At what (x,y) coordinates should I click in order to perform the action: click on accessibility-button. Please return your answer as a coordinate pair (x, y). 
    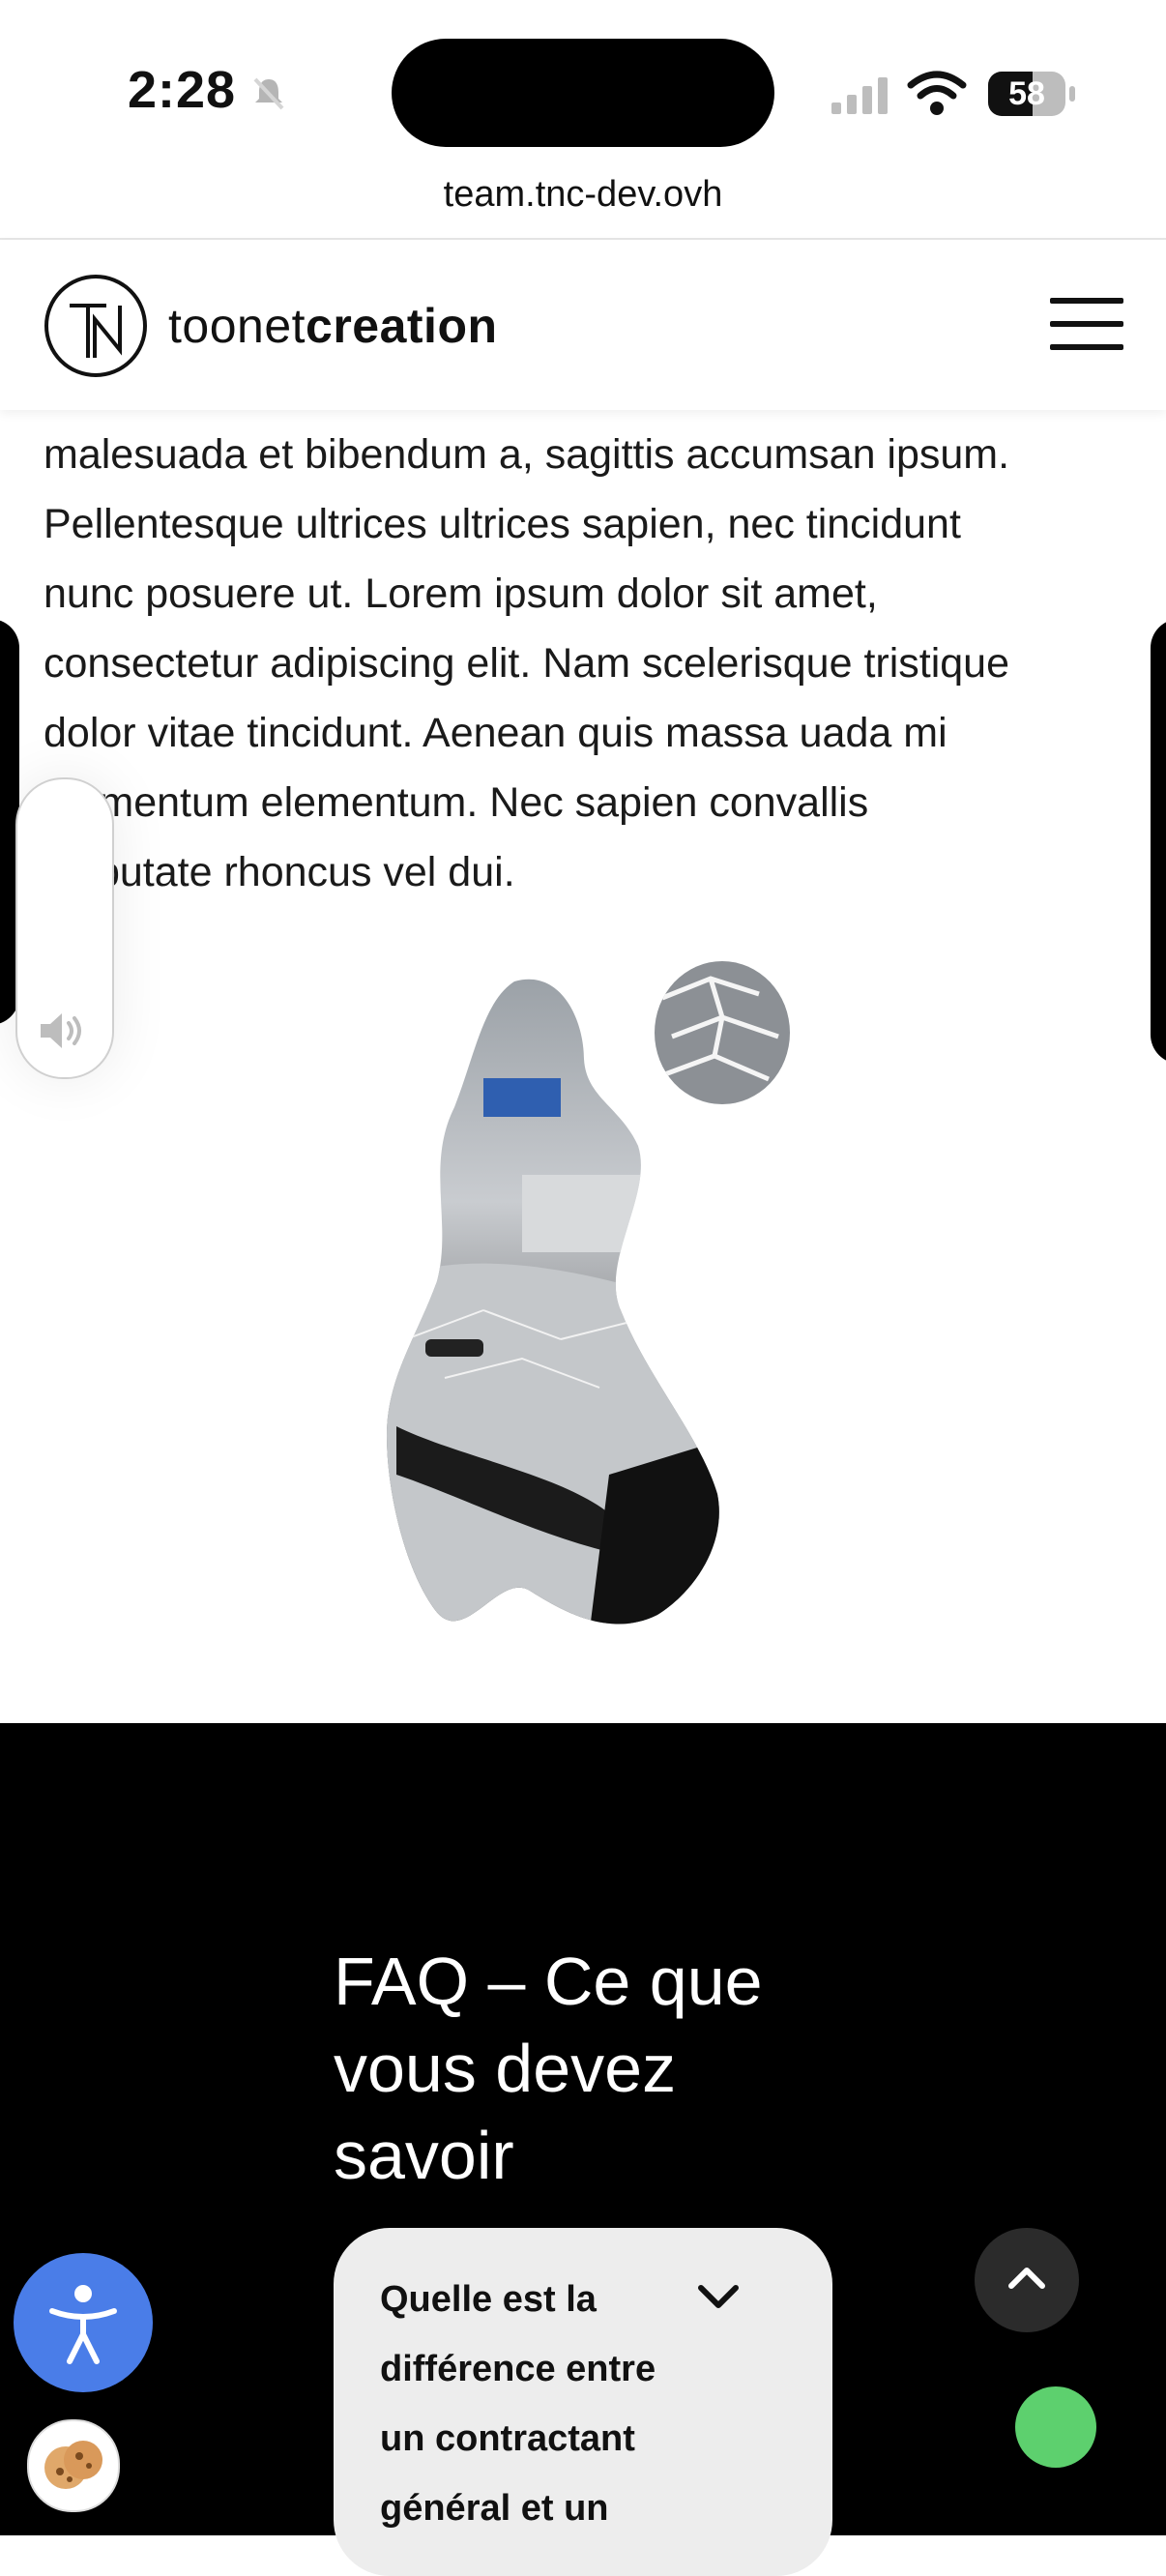
    Looking at the image, I should click on (83, 2322).